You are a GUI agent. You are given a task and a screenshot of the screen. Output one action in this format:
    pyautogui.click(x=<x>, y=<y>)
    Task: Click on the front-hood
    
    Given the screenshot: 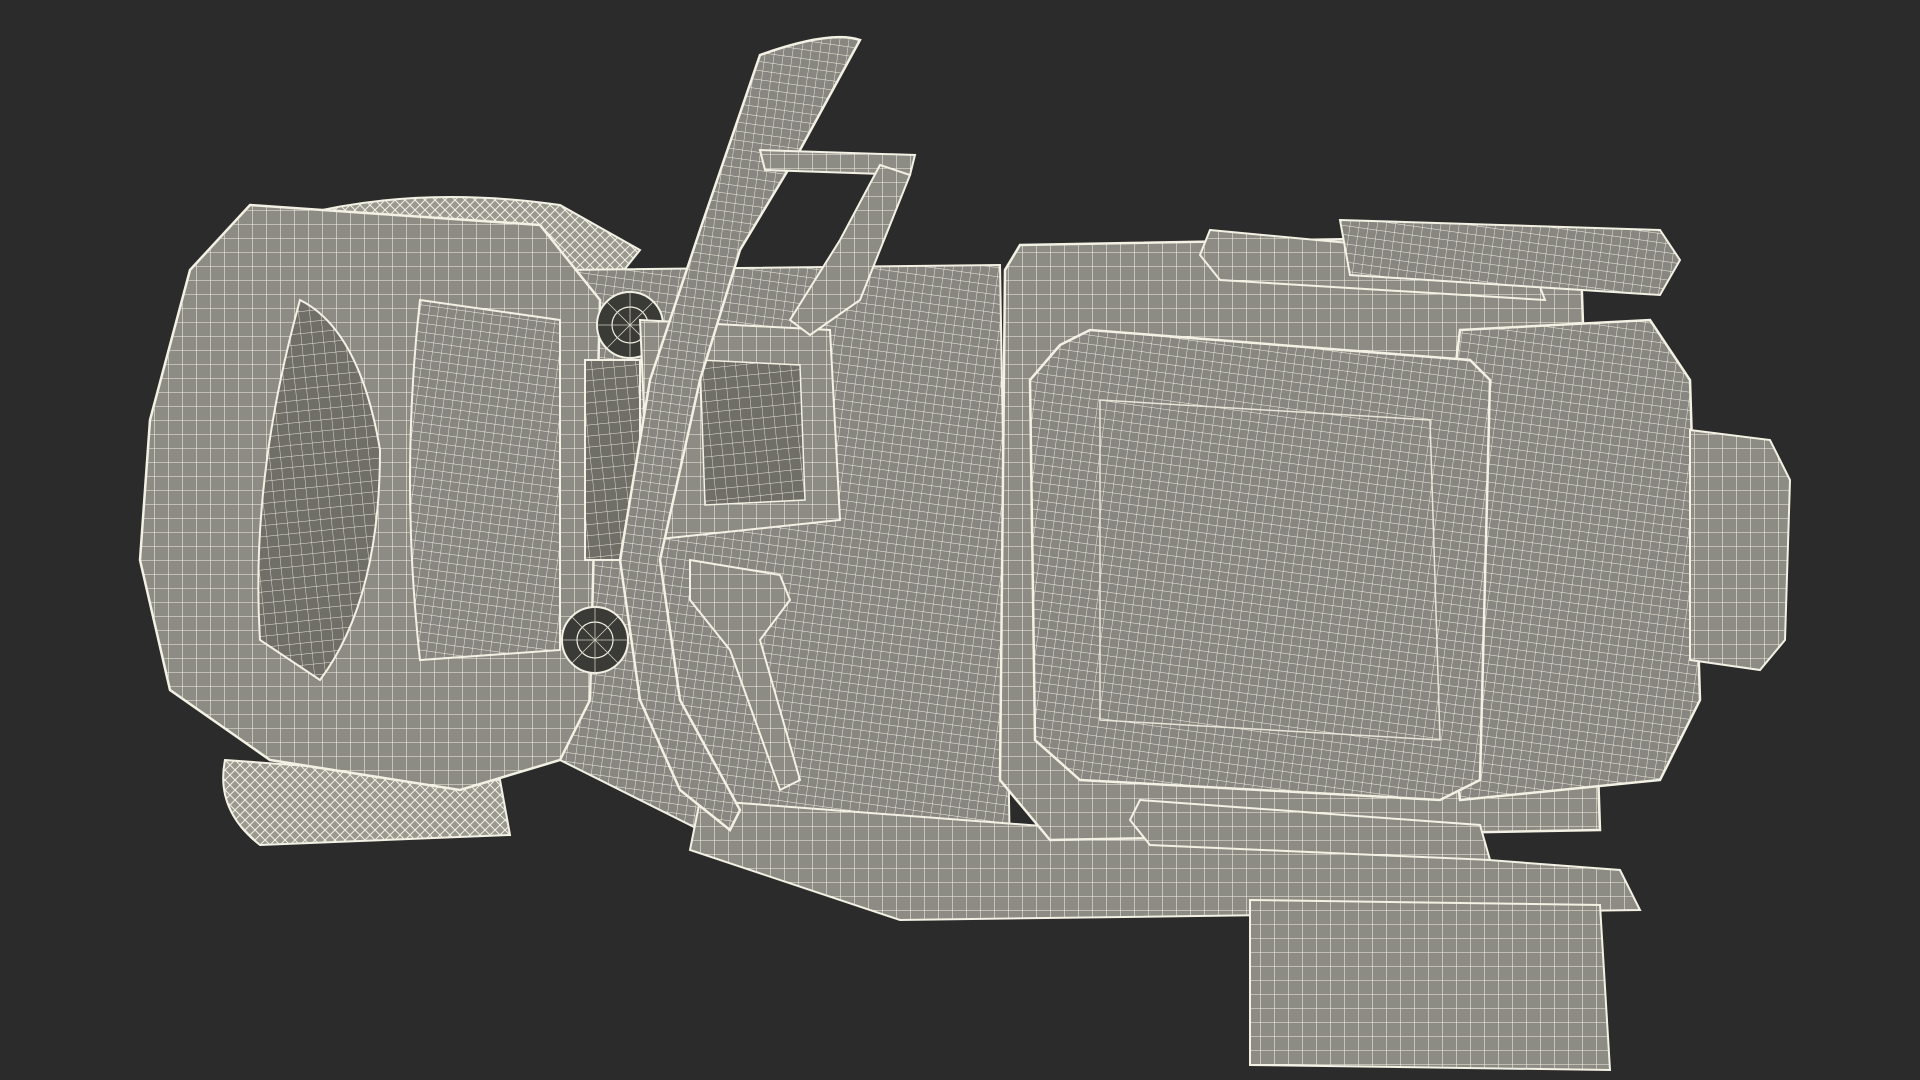 What is the action you would take?
    pyautogui.click(x=370, y=497)
    